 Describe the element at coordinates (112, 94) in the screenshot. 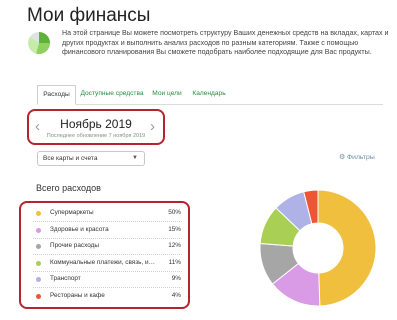

I see `tab-available-funds: Доступные средства` at that location.